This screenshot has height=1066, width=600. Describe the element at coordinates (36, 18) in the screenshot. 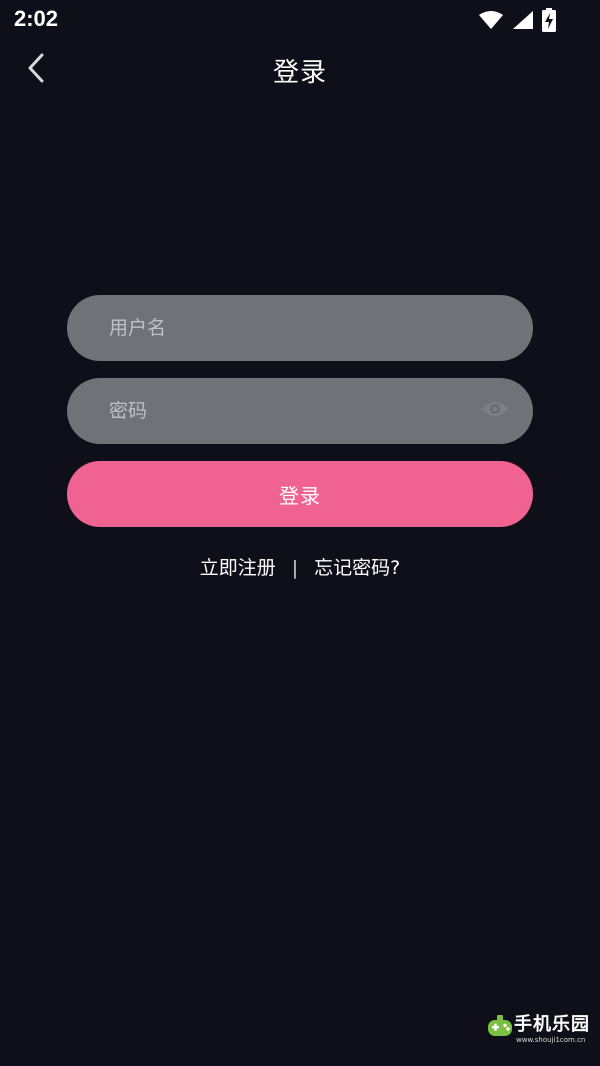

I see `status-time: 2:02` at that location.